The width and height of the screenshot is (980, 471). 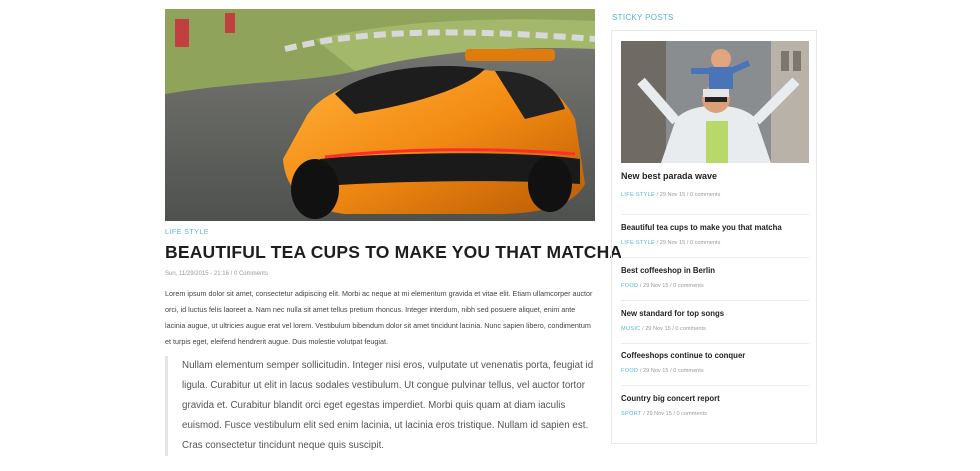 What do you see at coordinates (380, 232) in the screenshot?
I see `article-category: LIFE STYLE` at bounding box center [380, 232].